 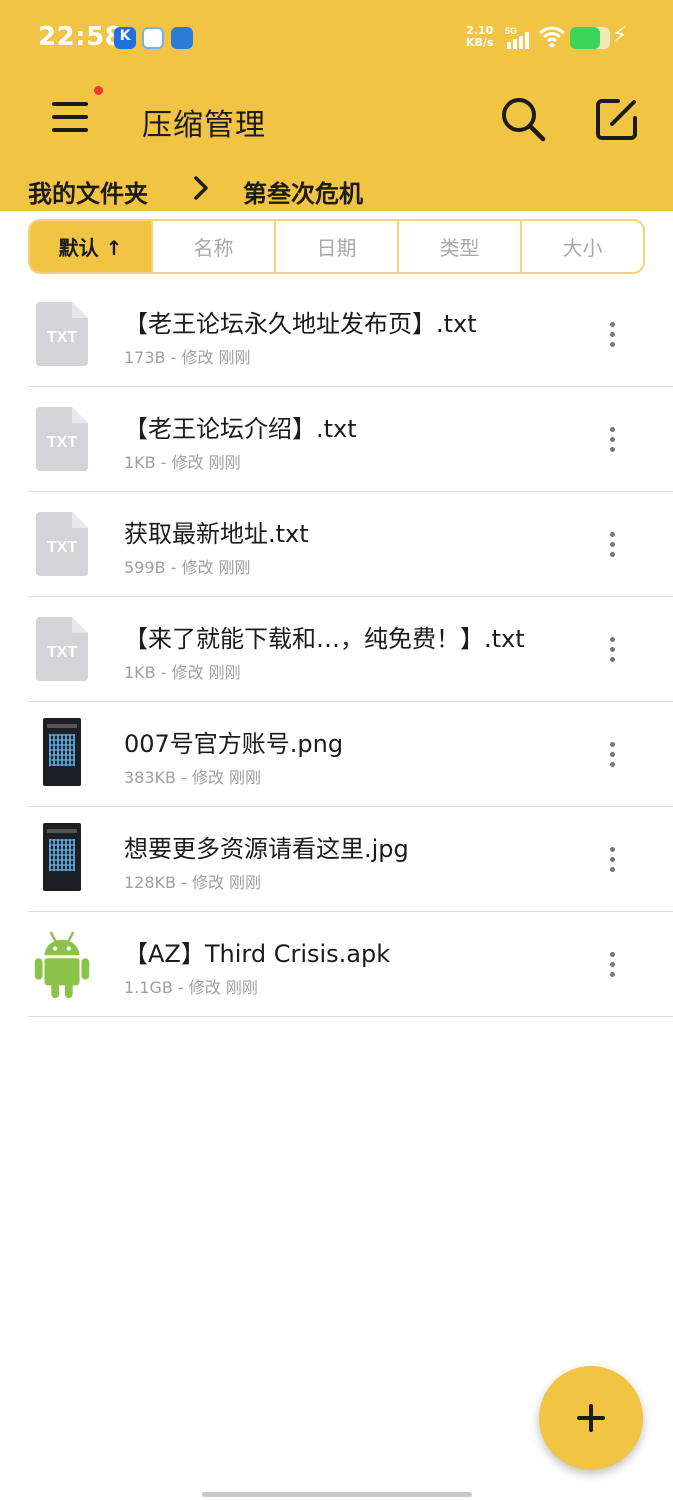 I want to click on file-row: 想要更多资源请看这里.jpg 128KB - 修改 刚刚, so click(x=350, y=859).